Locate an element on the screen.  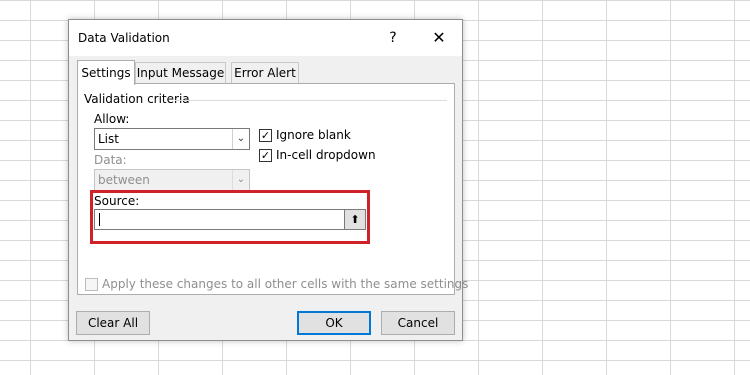
clear-all-button: Clear All is located at coordinates (113, 323).